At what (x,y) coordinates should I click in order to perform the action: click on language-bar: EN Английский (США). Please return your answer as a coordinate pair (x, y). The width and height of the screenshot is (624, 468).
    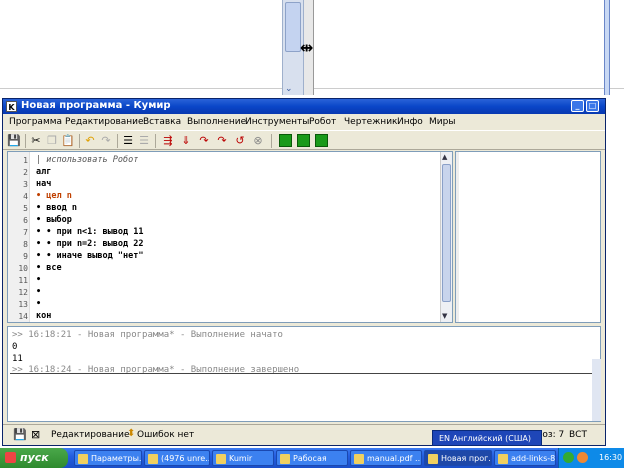
    Looking at the image, I should click on (487, 438).